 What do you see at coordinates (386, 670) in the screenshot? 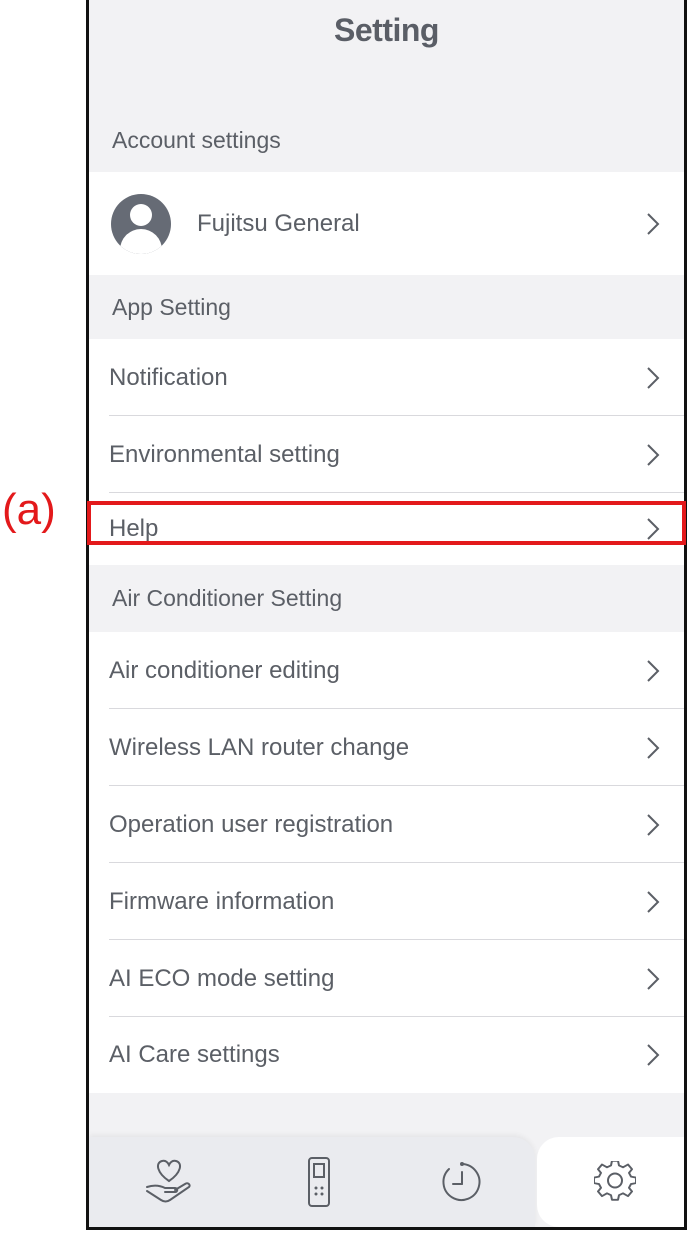
I see `menu-item-air-conditioner-editing: Air conditioner editing` at bounding box center [386, 670].